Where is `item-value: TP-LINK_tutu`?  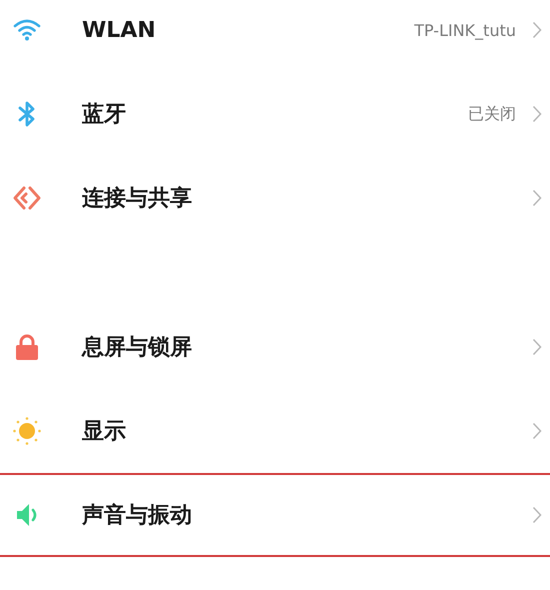
item-value: TP-LINK_tutu is located at coordinates (465, 30).